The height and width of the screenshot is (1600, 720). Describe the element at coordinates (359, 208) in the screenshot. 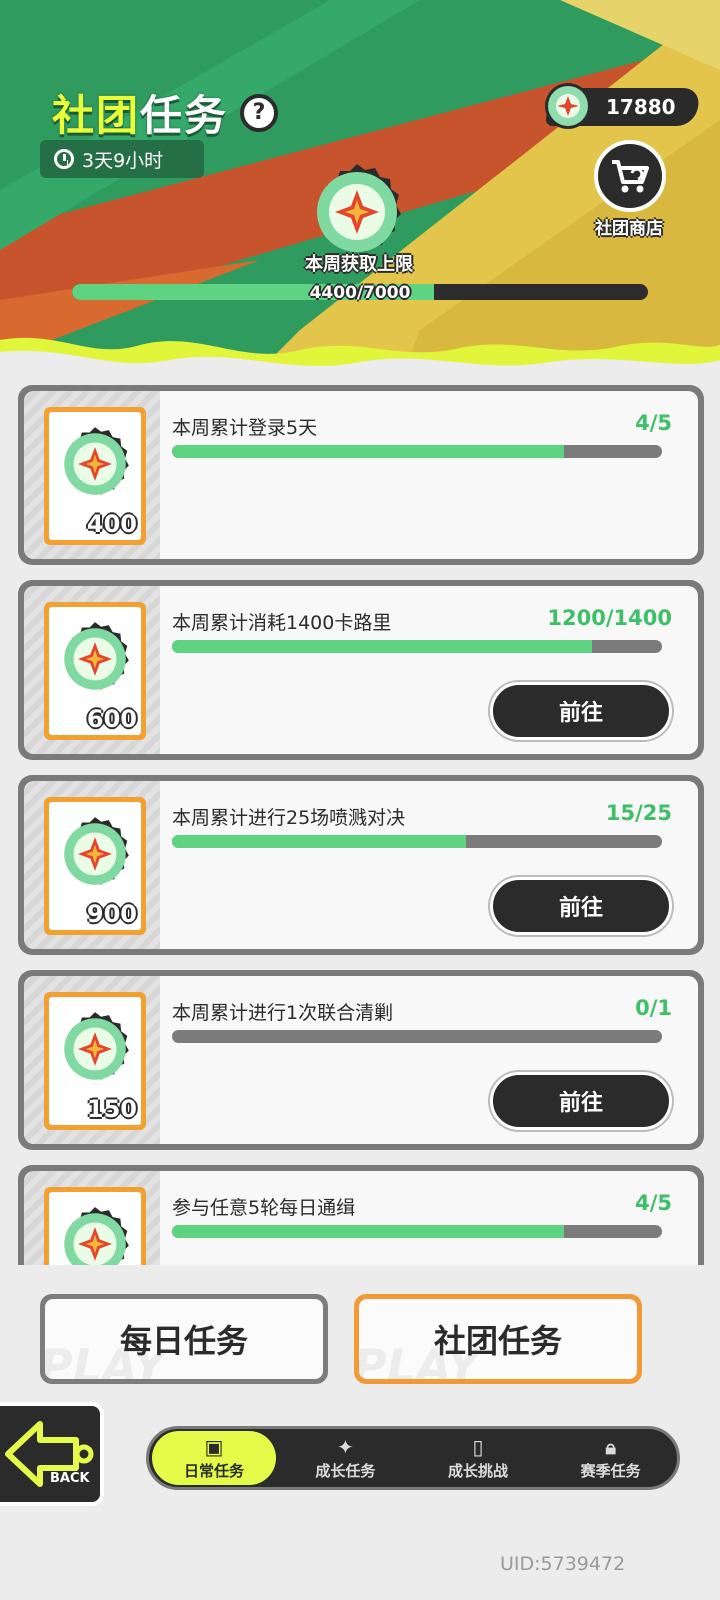

I see `weekly-cap-icon` at that location.